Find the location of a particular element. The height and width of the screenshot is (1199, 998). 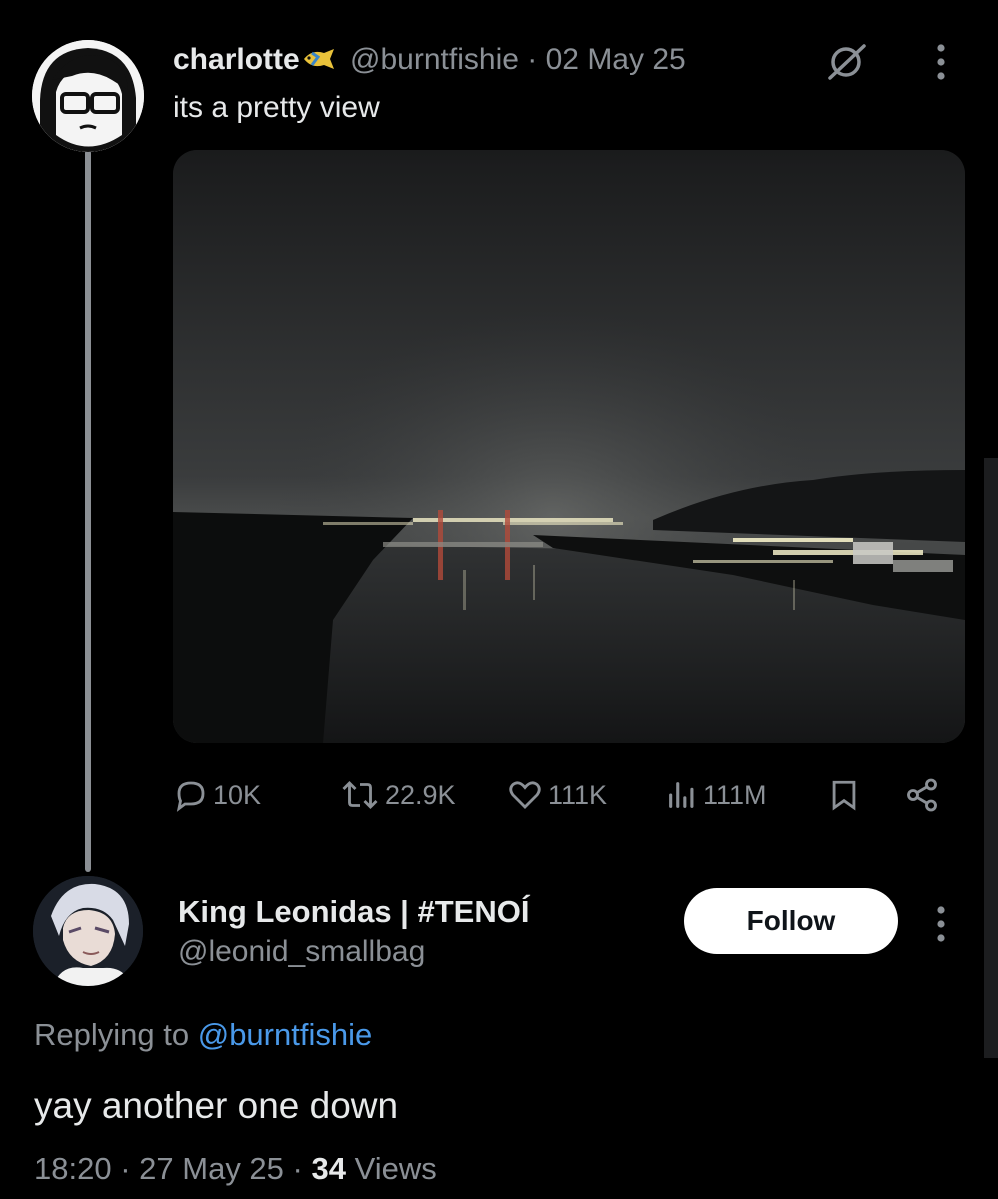

thread-line is located at coordinates (88, 511).